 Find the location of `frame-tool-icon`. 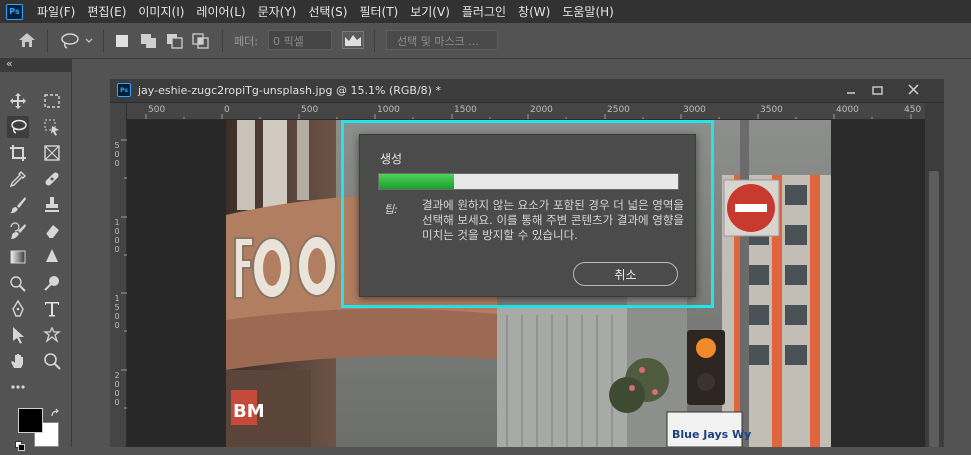

frame-tool-icon is located at coordinates (52, 153).